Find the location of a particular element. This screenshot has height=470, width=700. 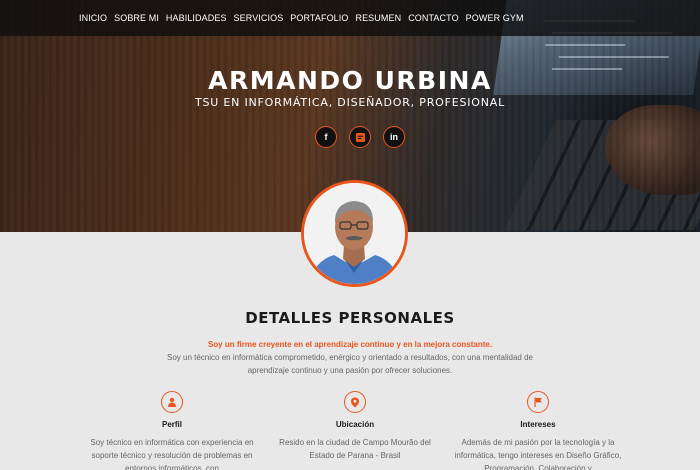

feature-title: Perfil is located at coordinates (171, 424).